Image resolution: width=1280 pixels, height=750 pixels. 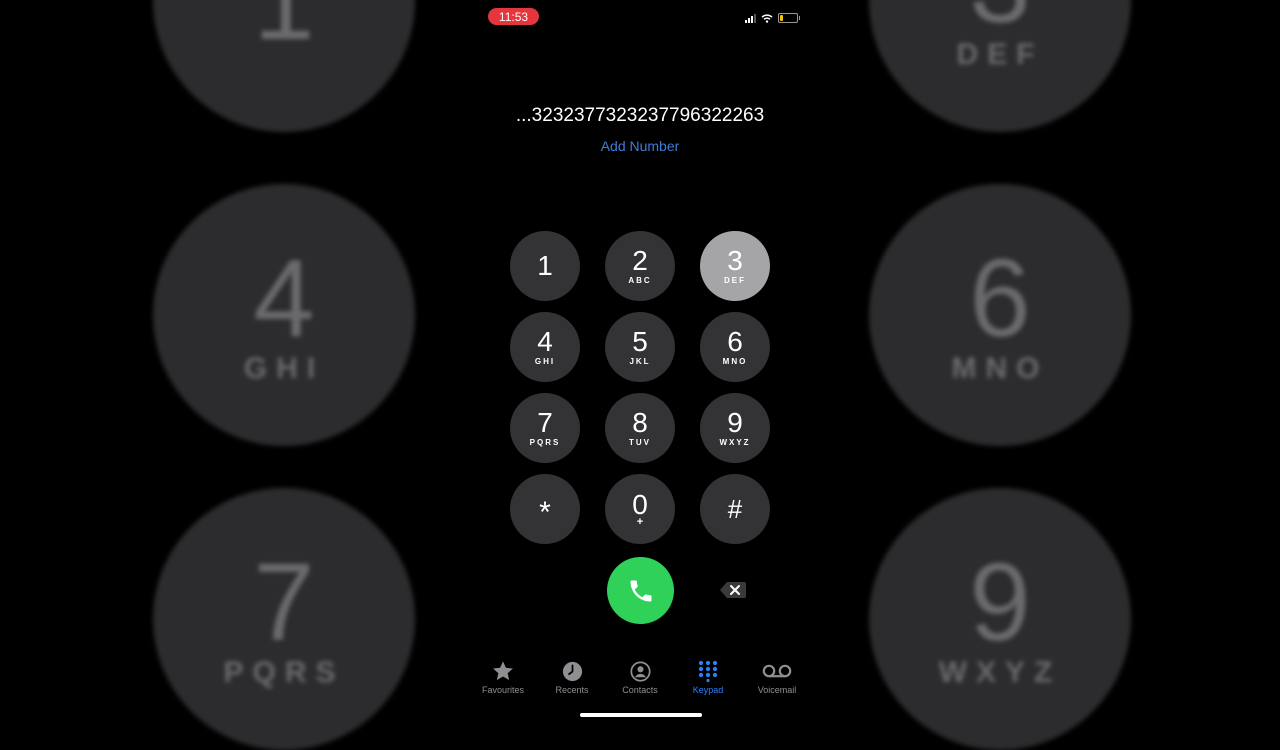 I want to click on tab-recents: Recents, so click(x=572, y=677).